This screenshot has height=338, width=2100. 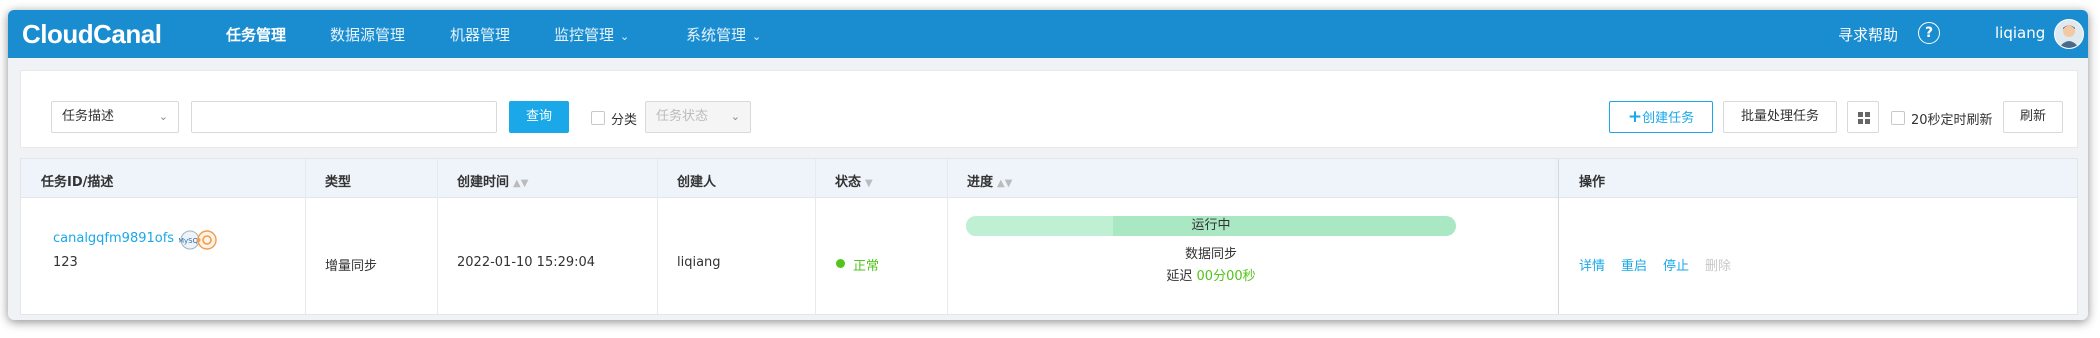 I want to click on delay-label: 延迟, so click(x=1179, y=276).